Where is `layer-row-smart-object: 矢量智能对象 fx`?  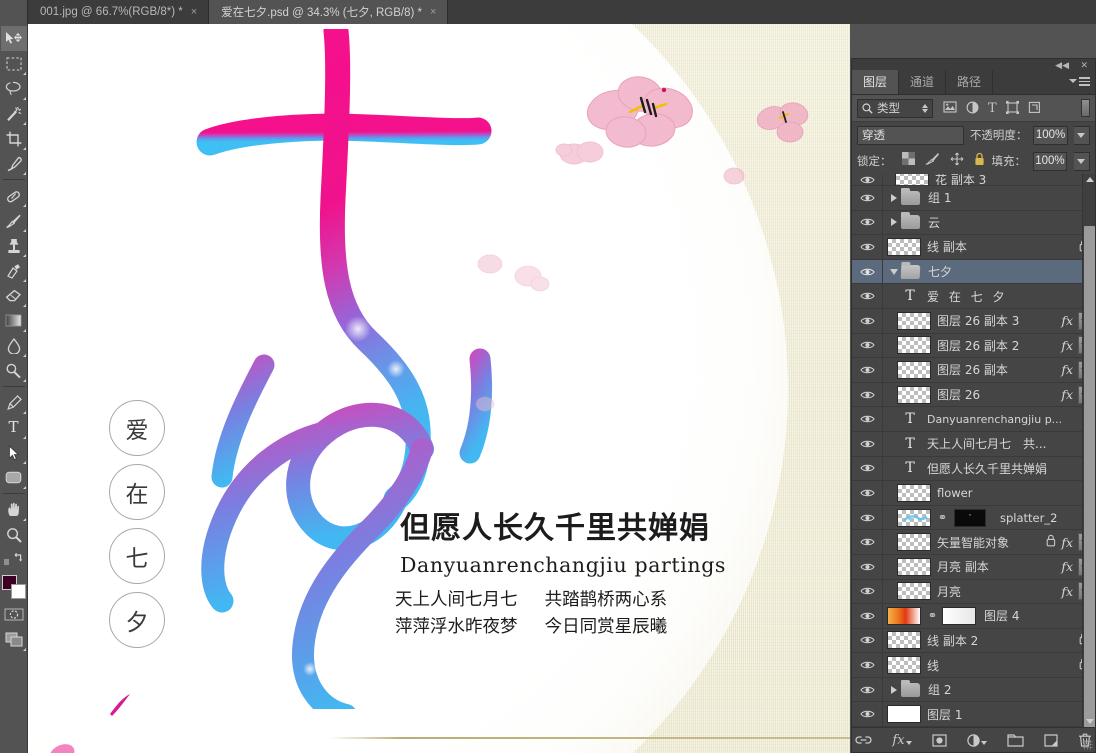 layer-row-smart-object: 矢量智能对象 fx is located at coordinates (973, 542).